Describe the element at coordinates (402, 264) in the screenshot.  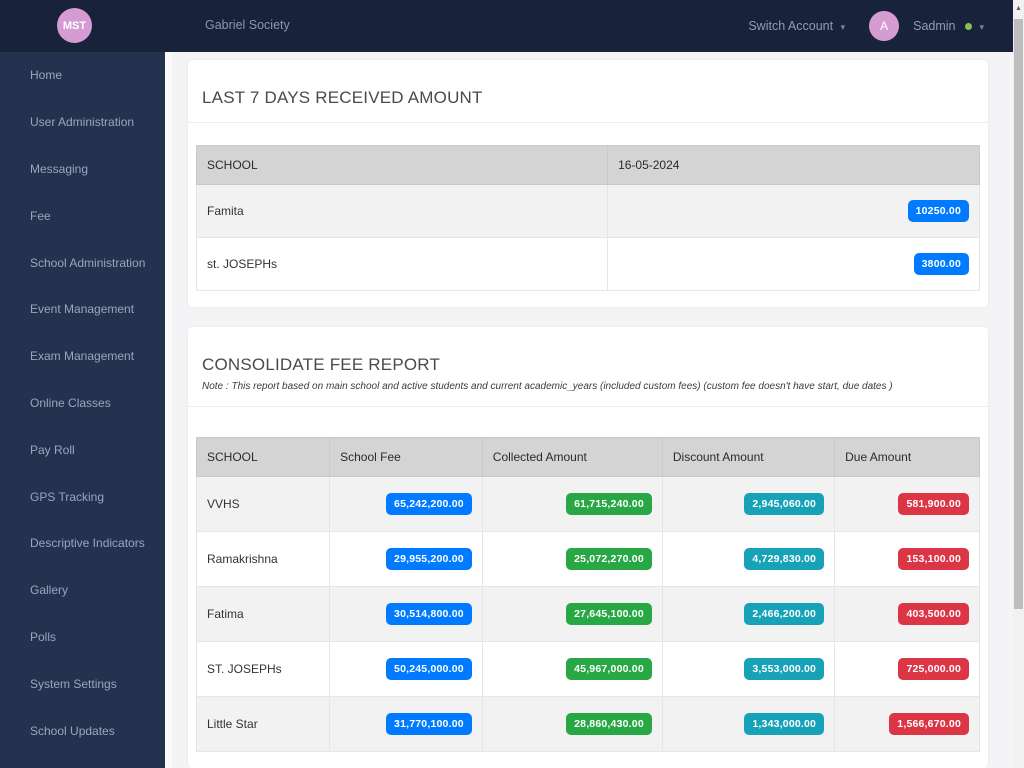
I see `school-name-cell: st. JOSEPHs` at that location.